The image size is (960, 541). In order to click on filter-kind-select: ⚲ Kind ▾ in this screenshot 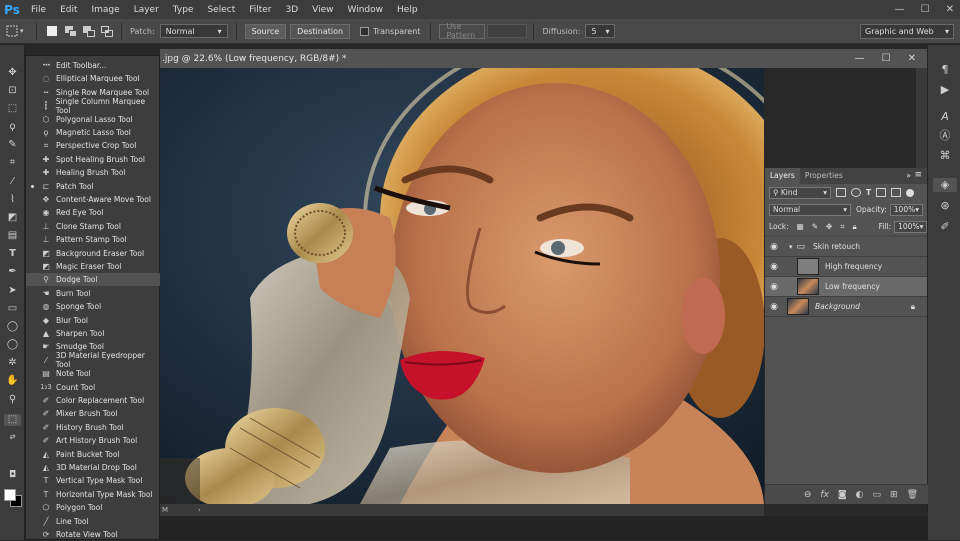, I will do `click(800, 192)`.